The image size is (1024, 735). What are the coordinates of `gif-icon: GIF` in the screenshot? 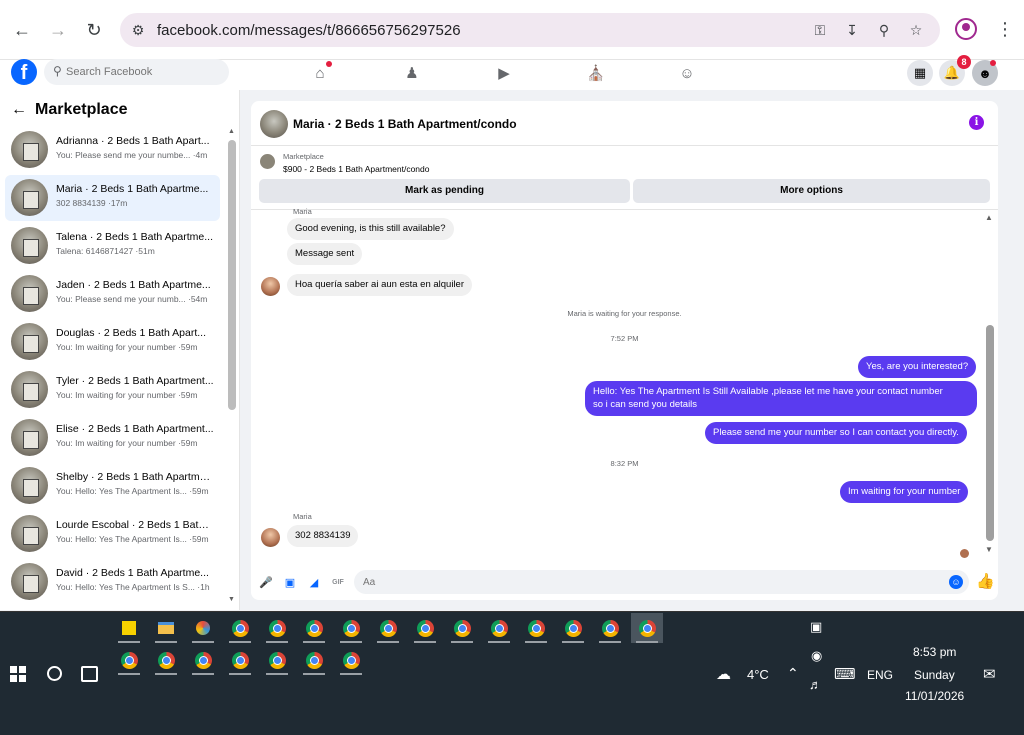 It's located at (338, 582).